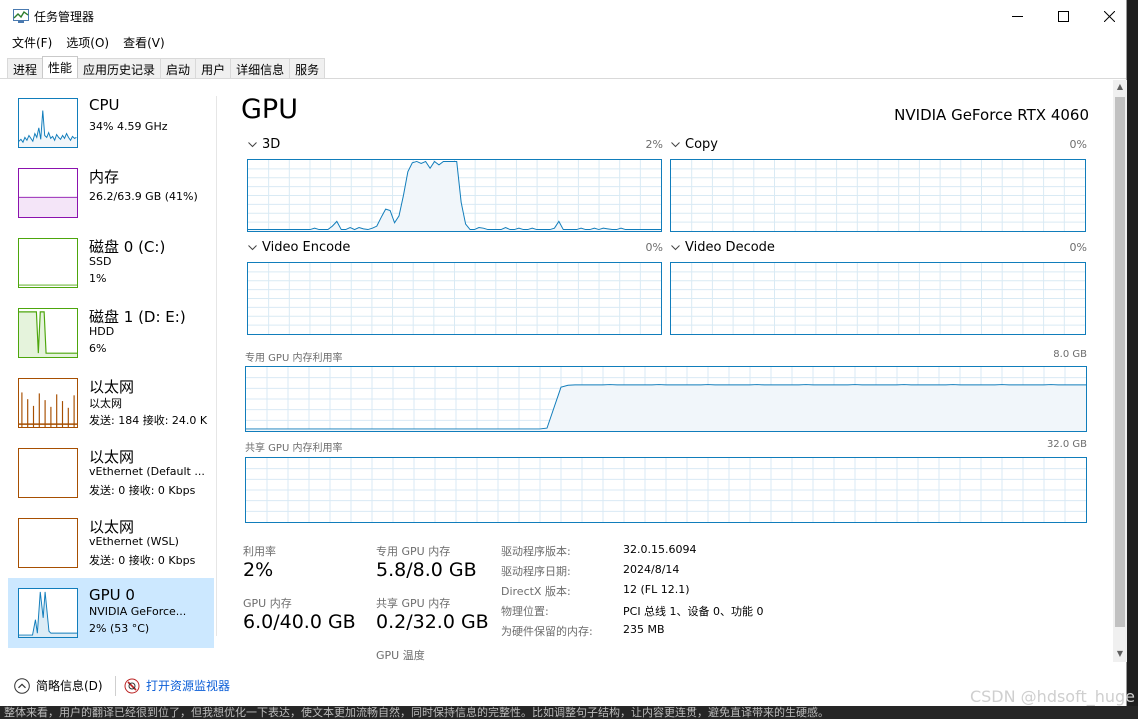 The width and height of the screenshot is (1138, 719). Describe the element at coordinates (294, 448) in the screenshot. I see `shared-memory-graph-label: 共享 GPU 内存利用率` at that location.